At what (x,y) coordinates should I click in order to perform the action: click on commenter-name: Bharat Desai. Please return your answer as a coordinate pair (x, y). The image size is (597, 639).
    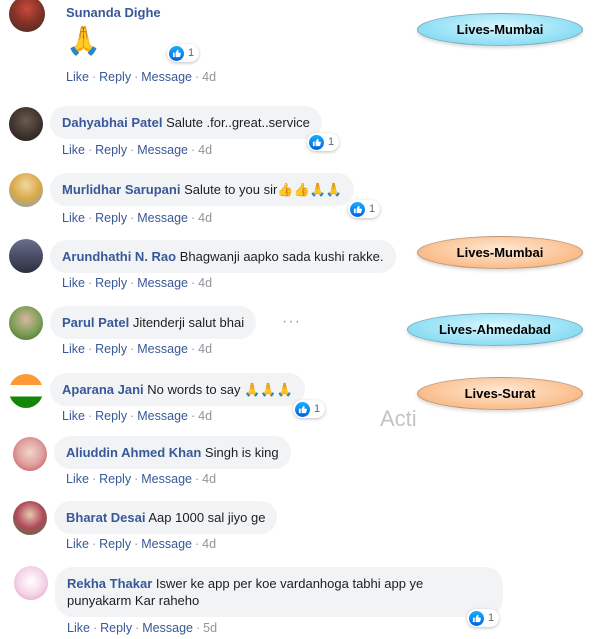
    Looking at the image, I should click on (105, 517).